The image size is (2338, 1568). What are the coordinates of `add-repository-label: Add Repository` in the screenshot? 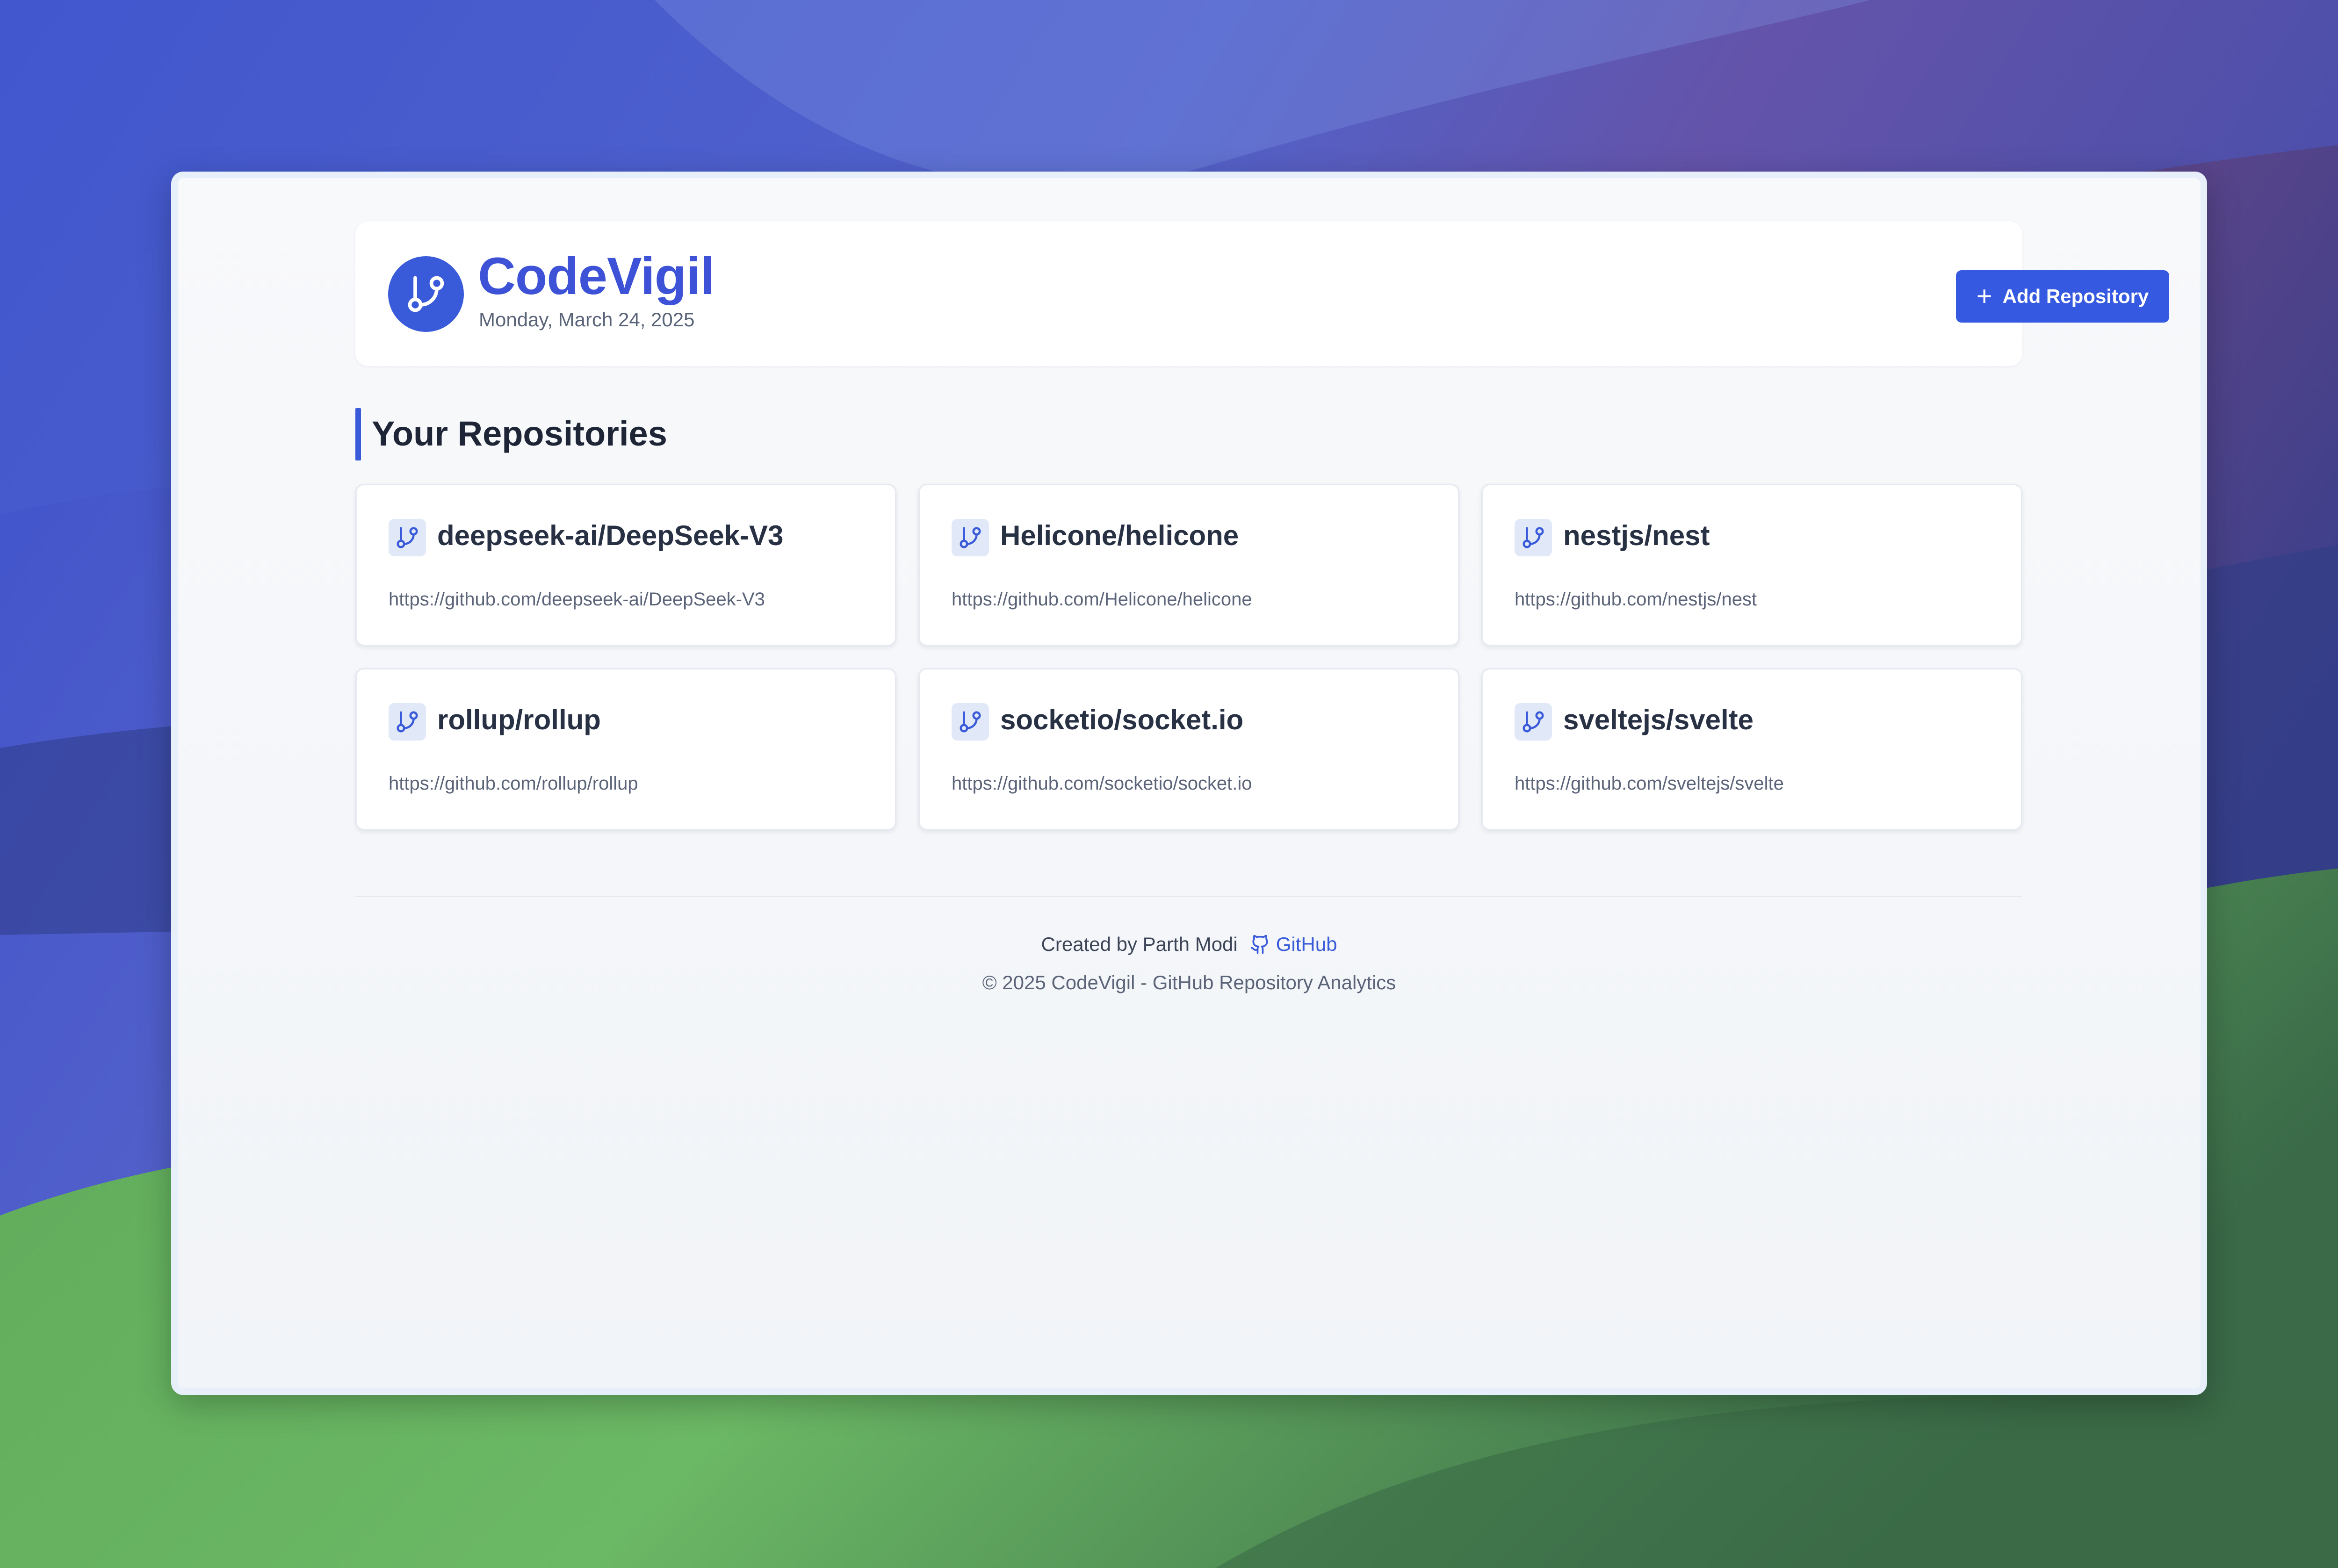 It's located at (2075, 296).